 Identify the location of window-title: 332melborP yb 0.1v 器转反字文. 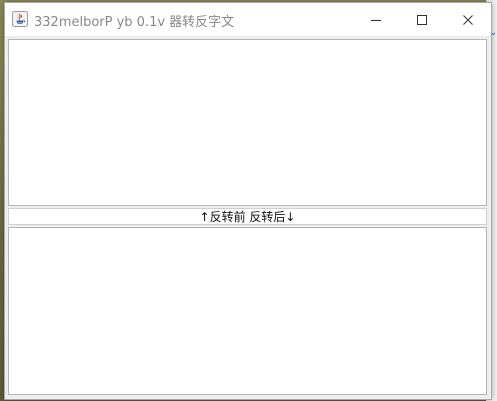
(134, 22).